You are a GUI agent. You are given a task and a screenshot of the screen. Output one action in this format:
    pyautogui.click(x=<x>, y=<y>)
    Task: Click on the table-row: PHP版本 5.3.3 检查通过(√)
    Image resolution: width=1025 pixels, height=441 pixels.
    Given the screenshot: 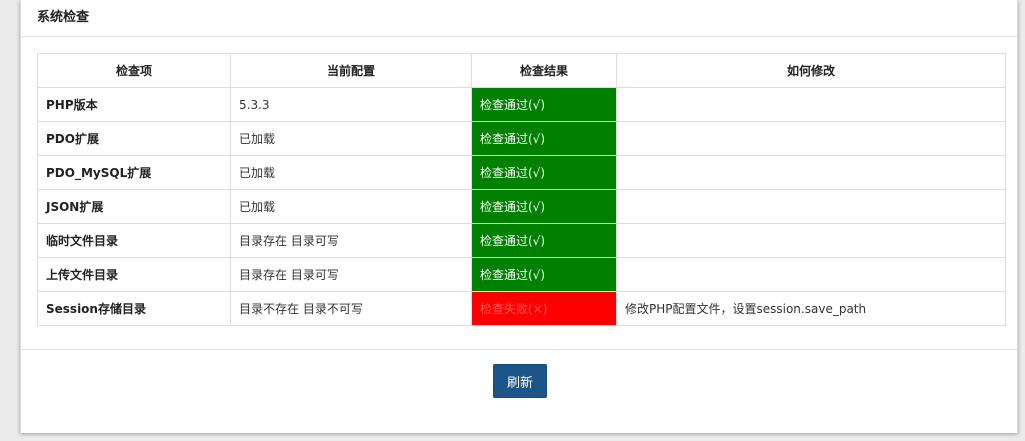 What is the action you would take?
    pyautogui.click(x=521, y=104)
    